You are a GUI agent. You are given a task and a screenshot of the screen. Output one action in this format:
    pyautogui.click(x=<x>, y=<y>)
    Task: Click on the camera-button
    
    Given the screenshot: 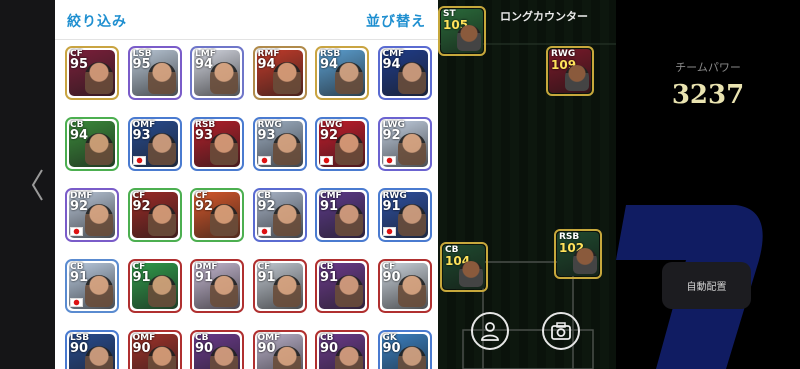 What is the action you would take?
    pyautogui.click(x=561, y=331)
    